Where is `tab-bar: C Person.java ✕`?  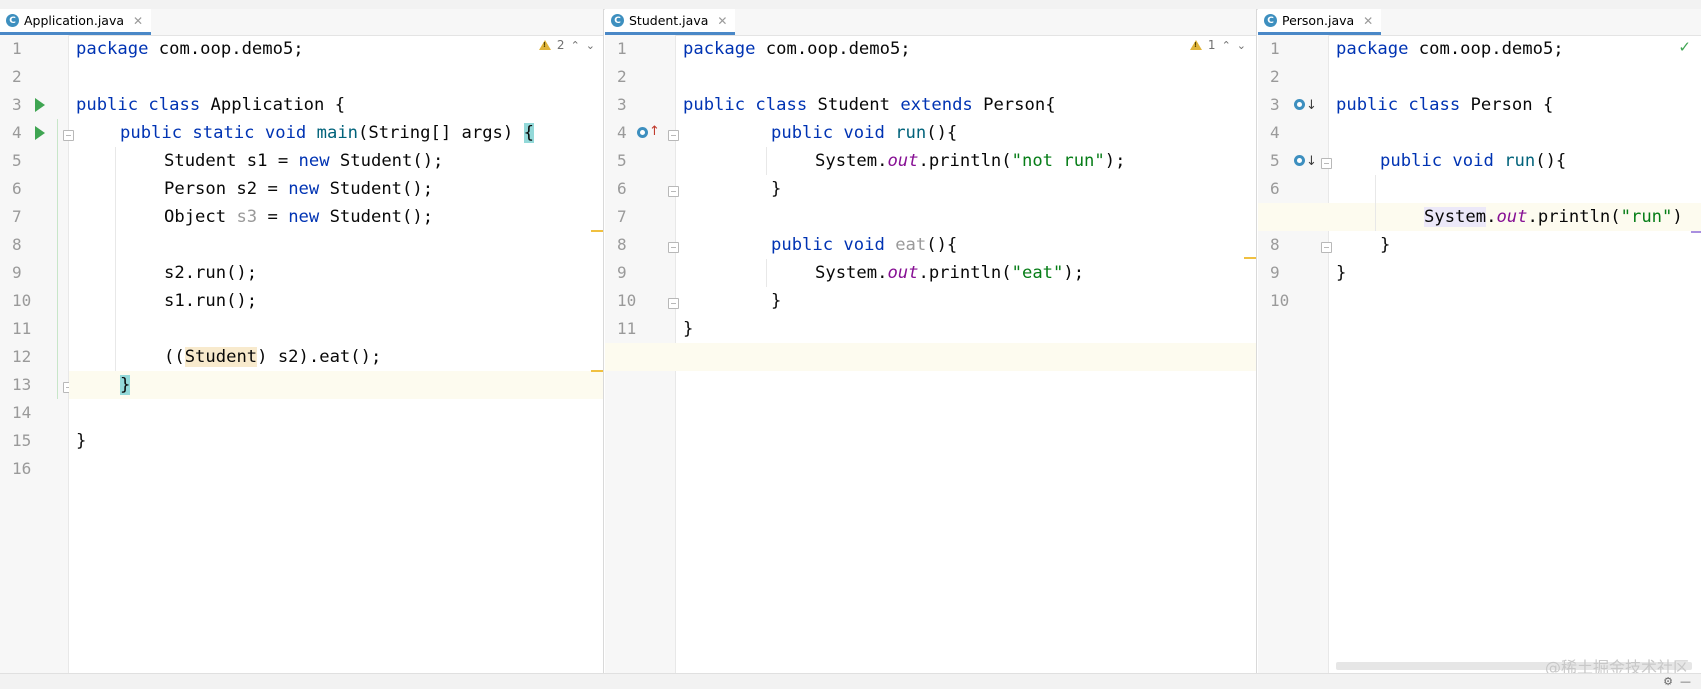
tab-bar: C Person.java ✕ is located at coordinates (1479, 22).